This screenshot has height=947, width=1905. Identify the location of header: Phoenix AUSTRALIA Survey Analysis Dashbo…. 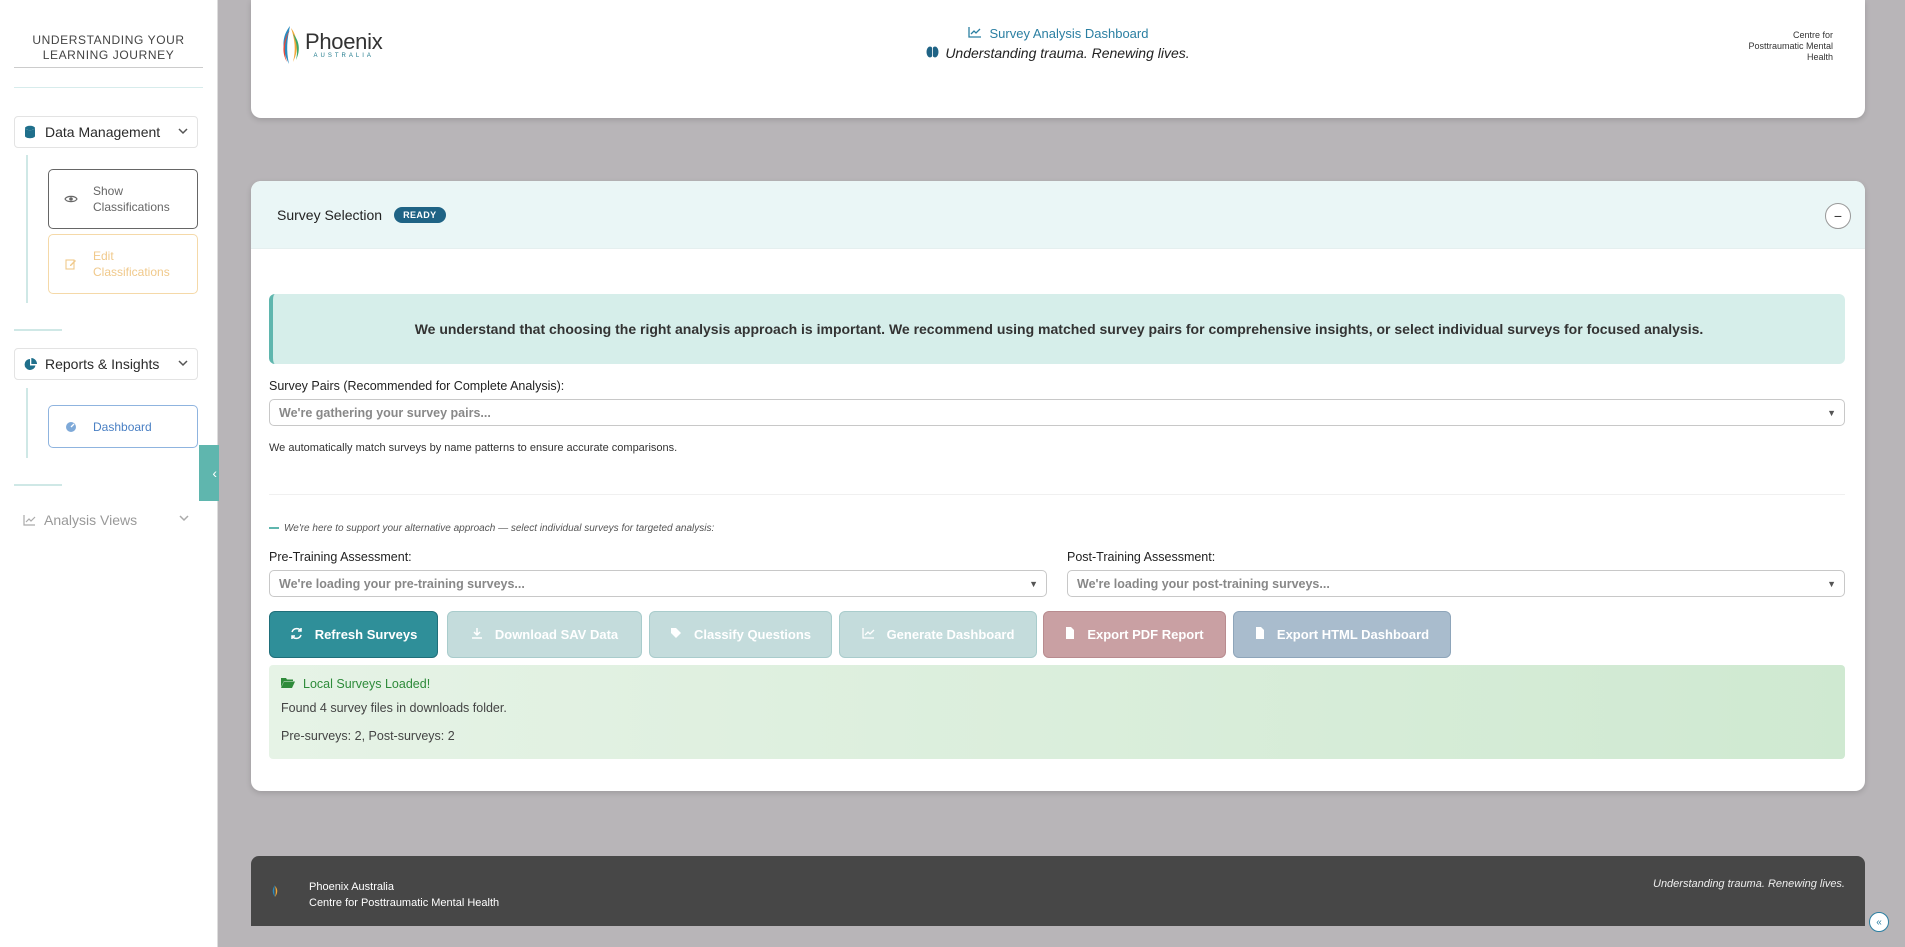
(1058, 59).